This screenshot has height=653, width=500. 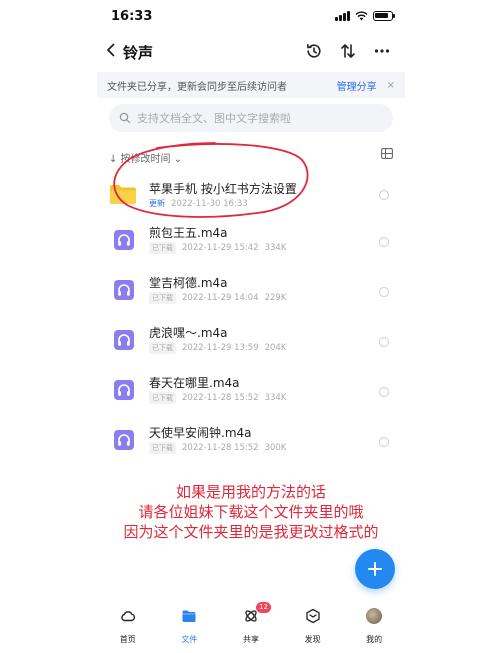 I want to click on file-meta: 已下载 2022-11-29 15:42 334K, so click(x=217, y=248).